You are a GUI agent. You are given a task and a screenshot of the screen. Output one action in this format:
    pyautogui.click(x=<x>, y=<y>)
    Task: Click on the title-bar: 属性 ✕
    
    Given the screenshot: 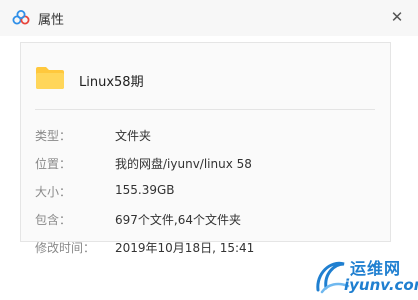 What is the action you would take?
    pyautogui.click(x=209, y=18)
    